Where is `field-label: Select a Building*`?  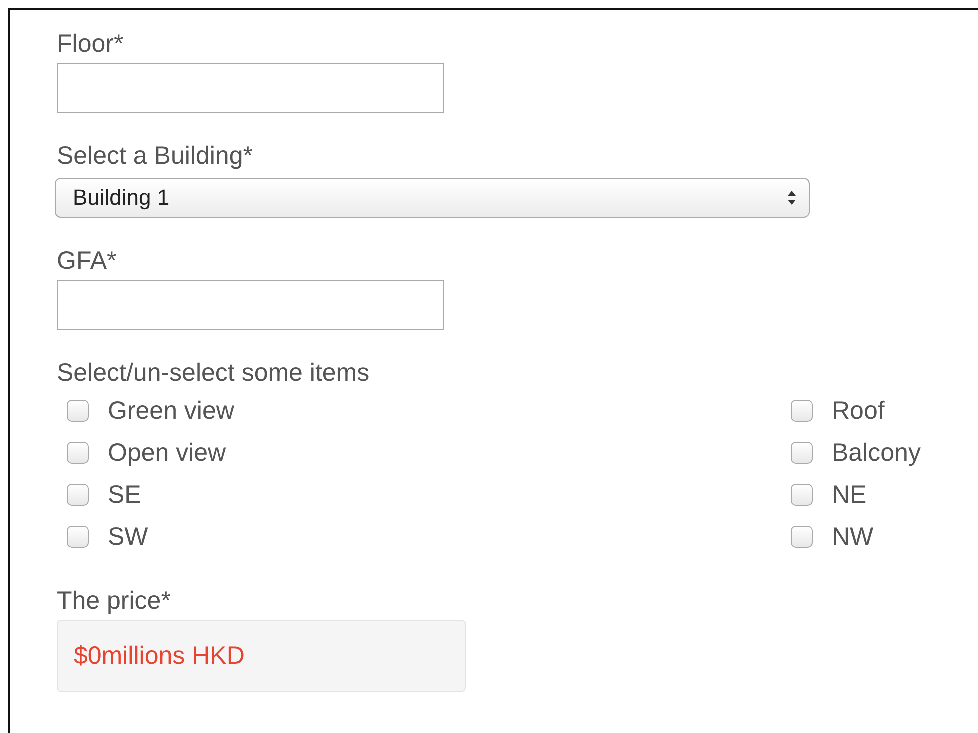 field-label: Select a Building* is located at coordinates (155, 156).